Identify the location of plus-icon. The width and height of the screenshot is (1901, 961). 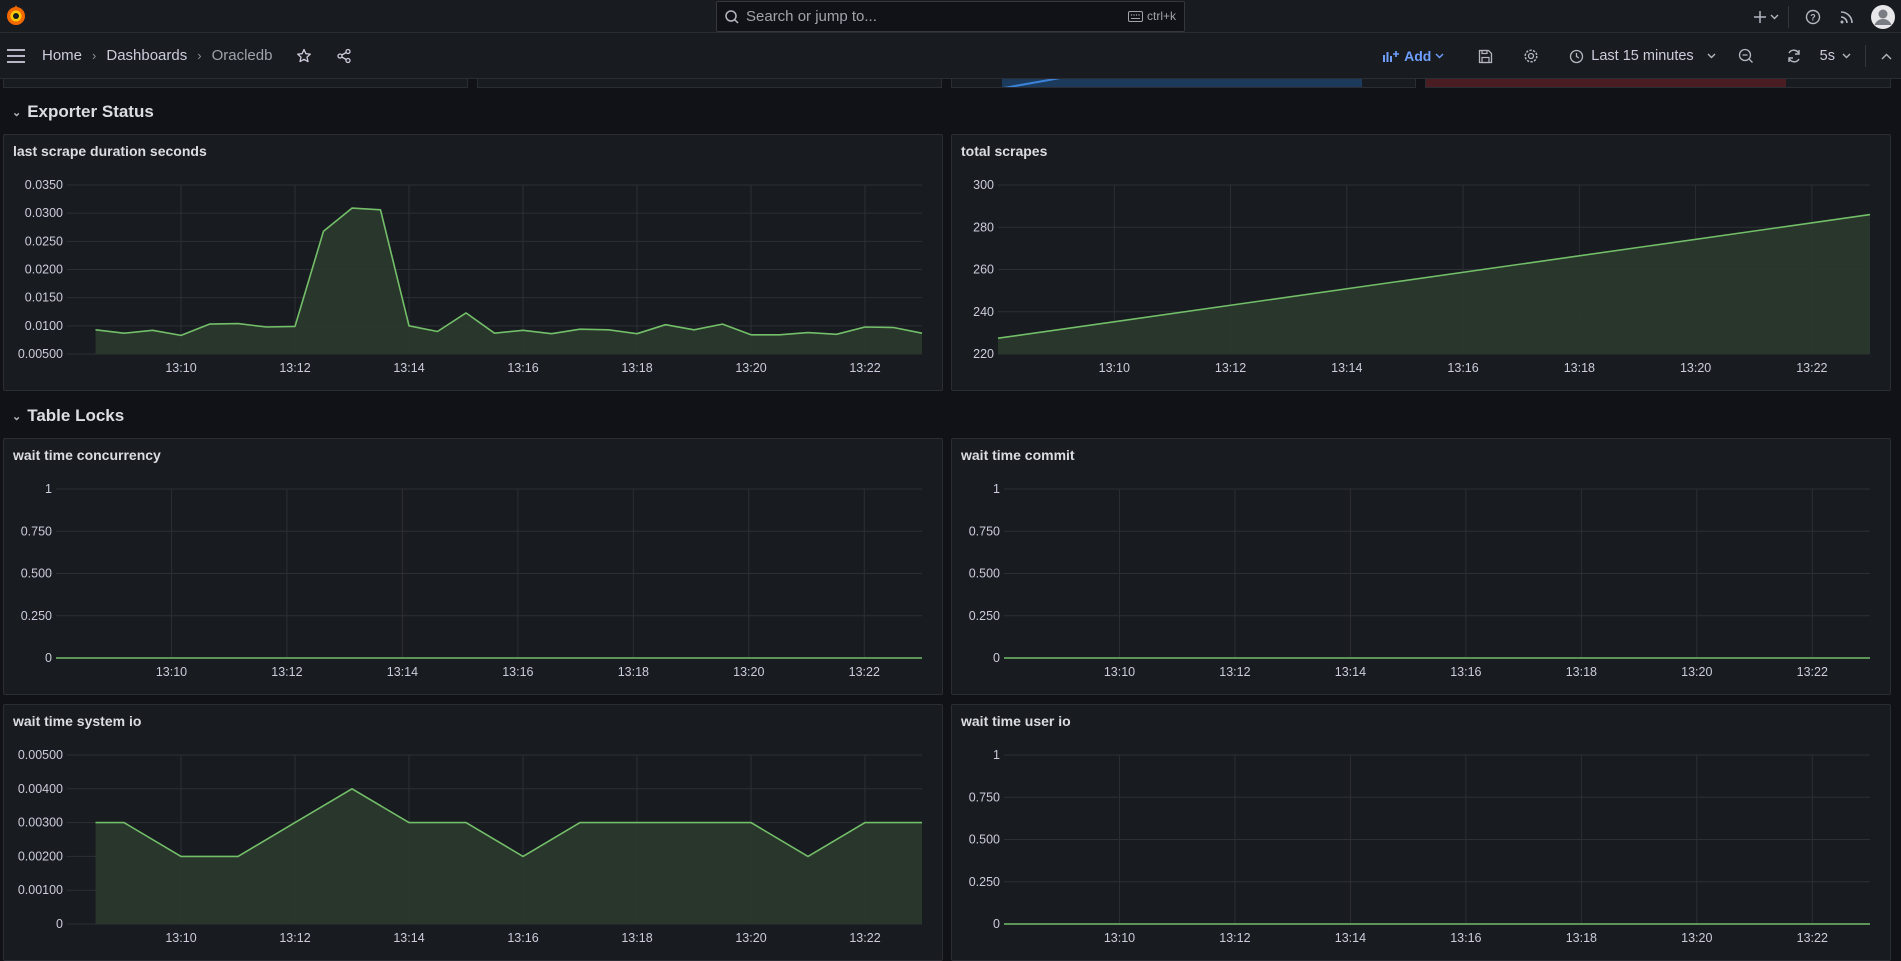
(1760, 16).